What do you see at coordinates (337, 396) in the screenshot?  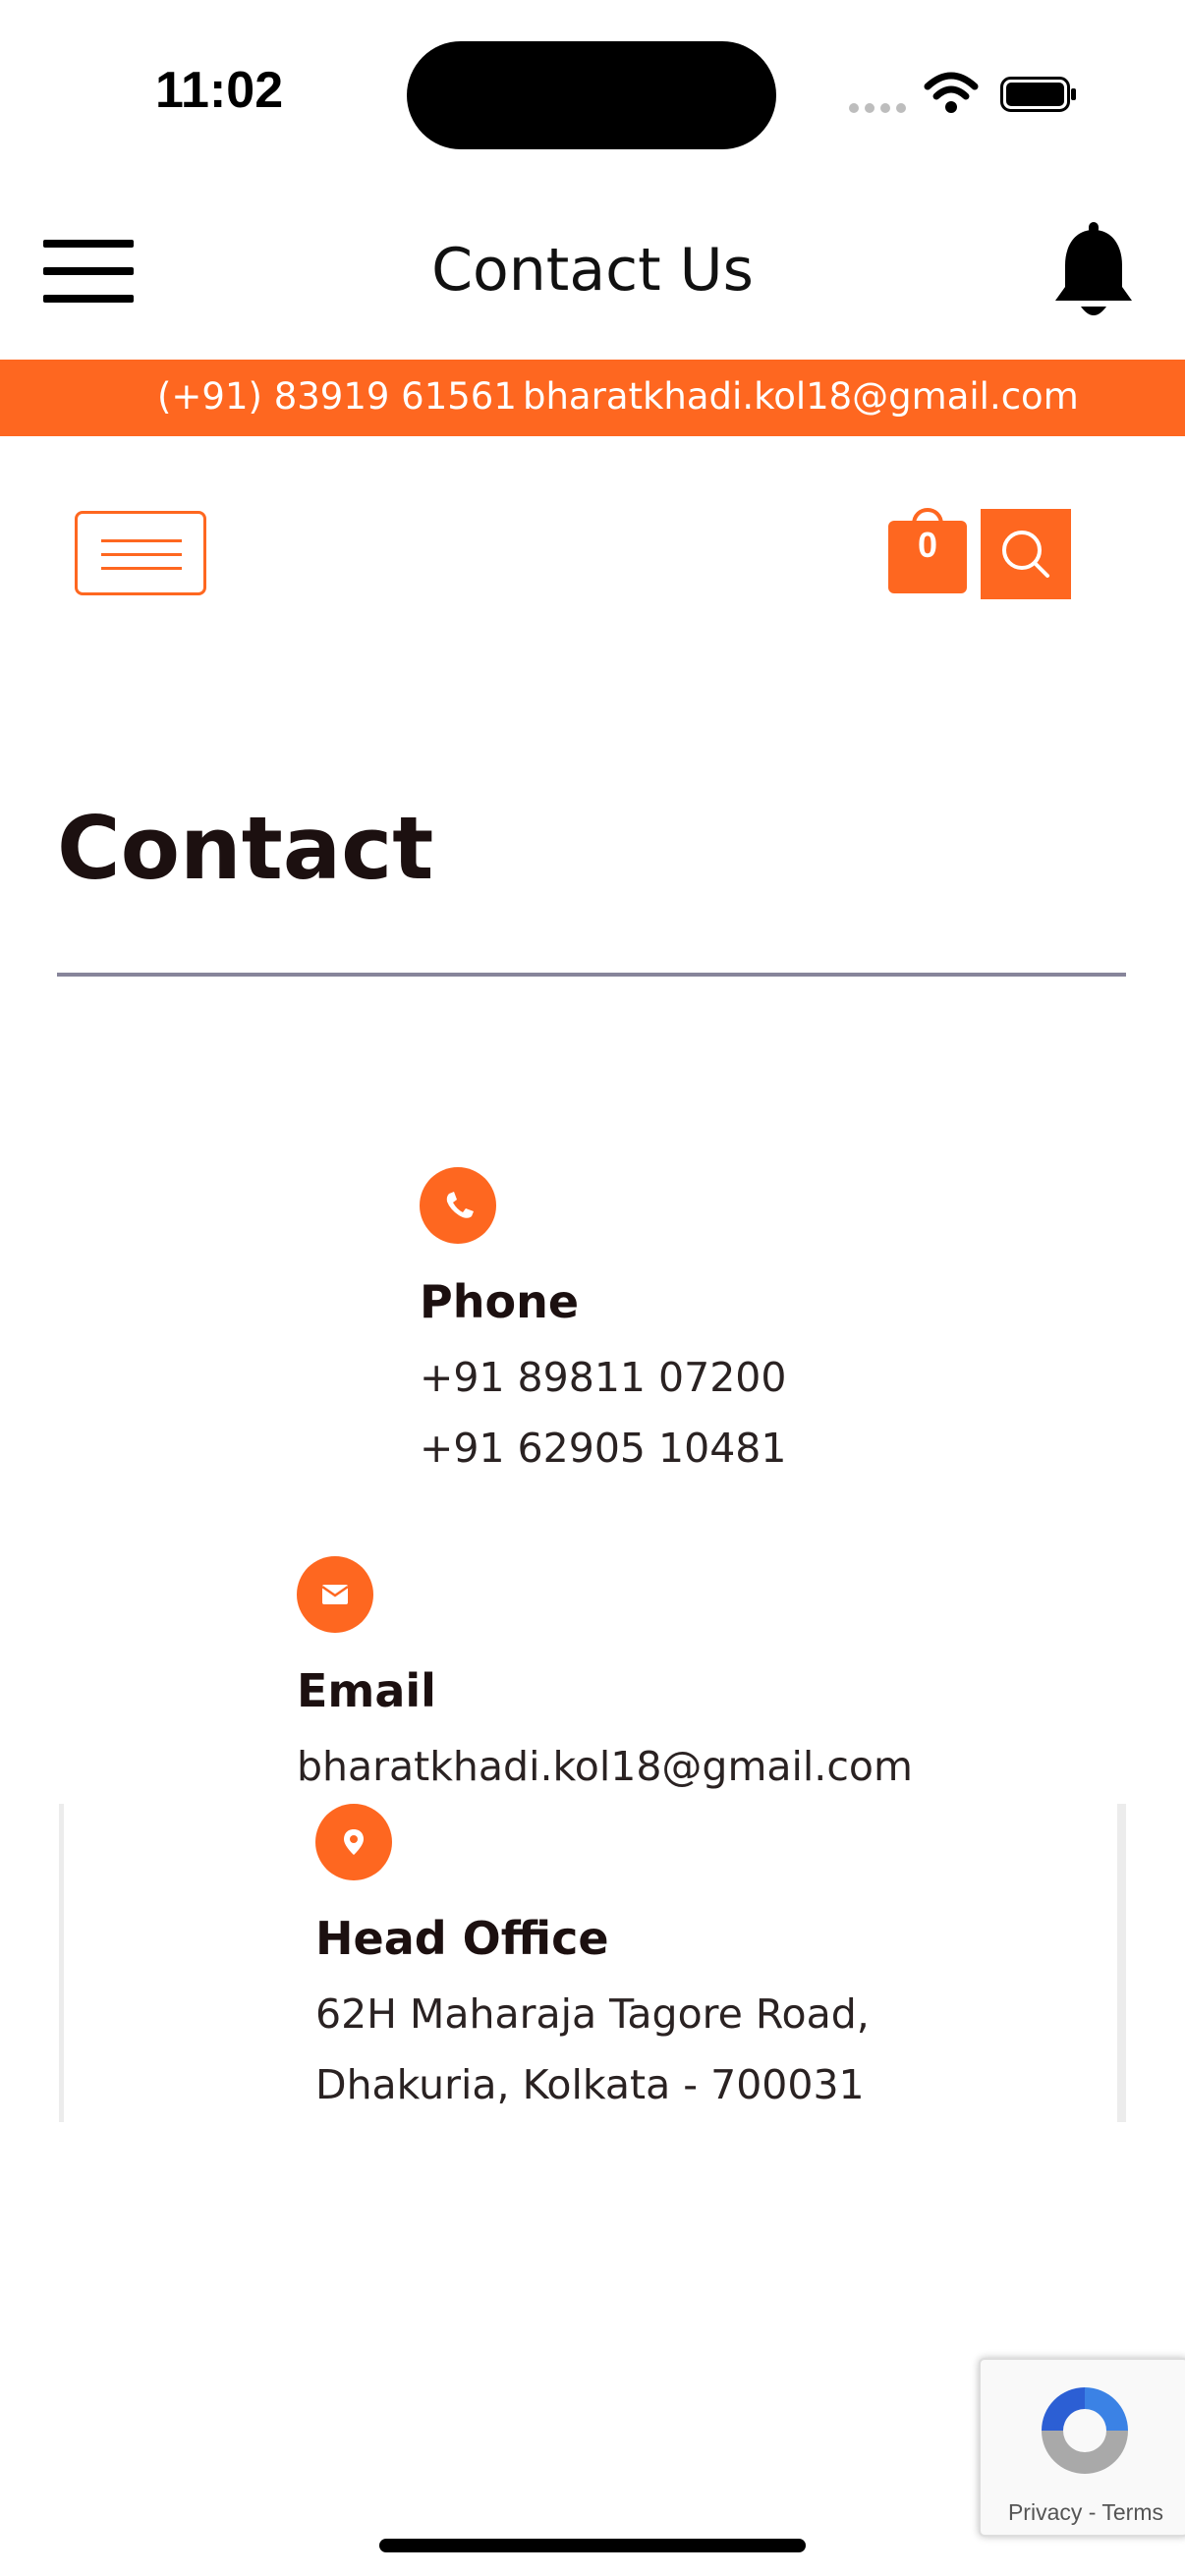 I see `topbar-phone-link: (+91) 83919 61561` at bounding box center [337, 396].